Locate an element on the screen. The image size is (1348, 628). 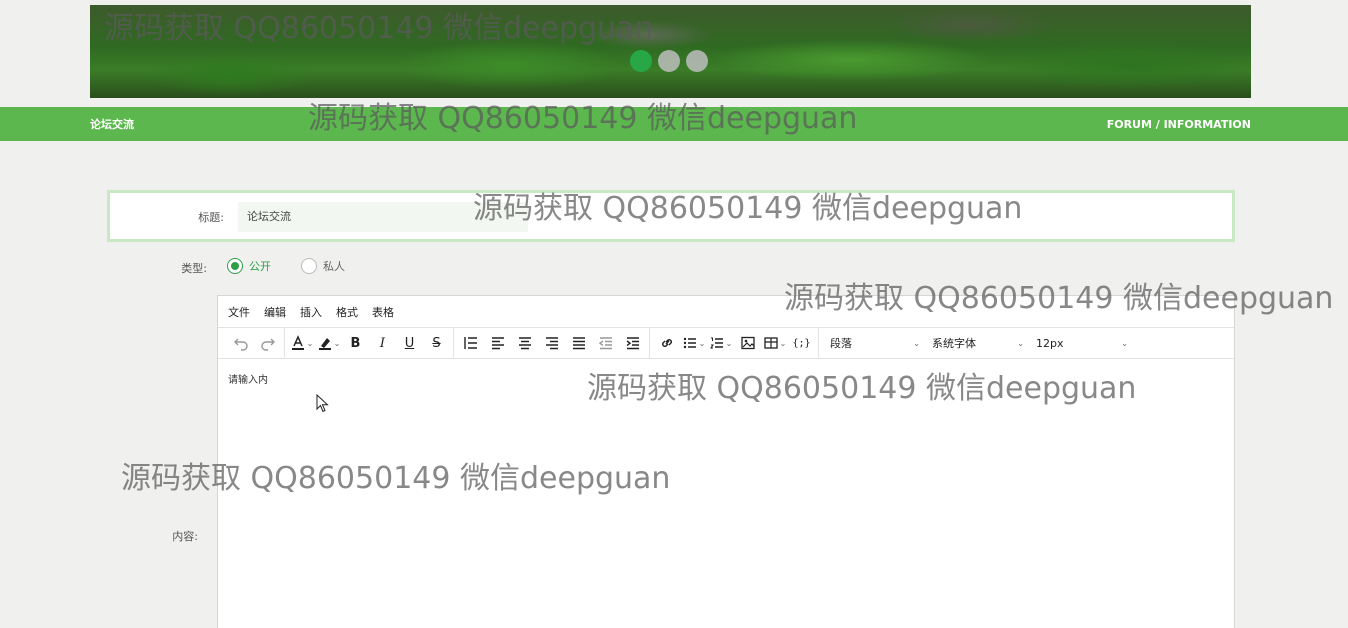
bold-icon: B is located at coordinates (355, 343).